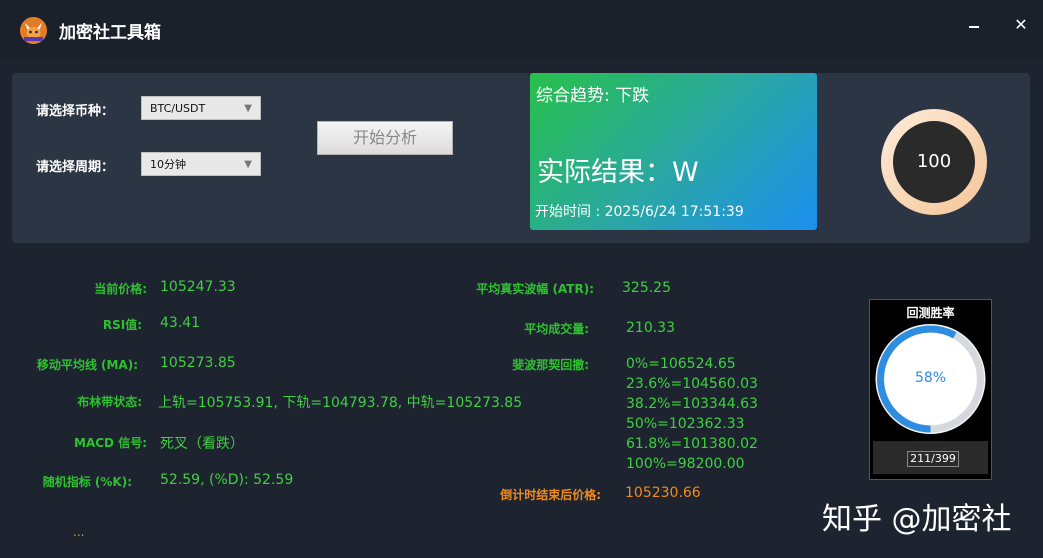 Image resolution: width=1043 pixels, height=558 pixels. What do you see at coordinates (75, 167) in the screenshot?
I see `period-label: 请选择周期：` at bounding box center [75, 167].